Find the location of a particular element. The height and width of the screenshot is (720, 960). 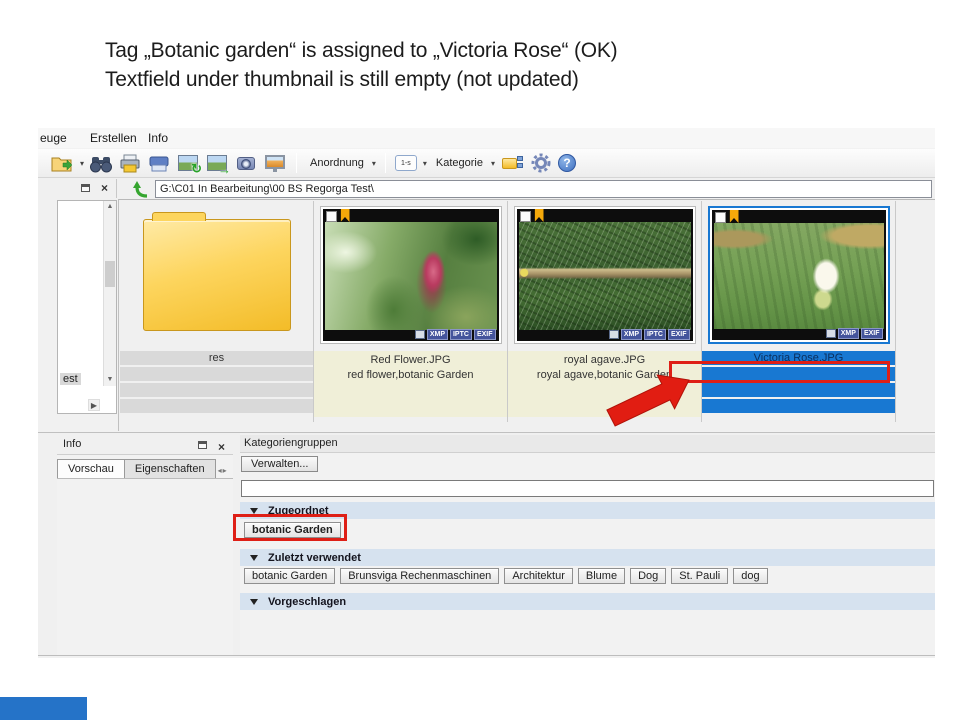

tree-item-partial: est is located at coordinates (70, 379).